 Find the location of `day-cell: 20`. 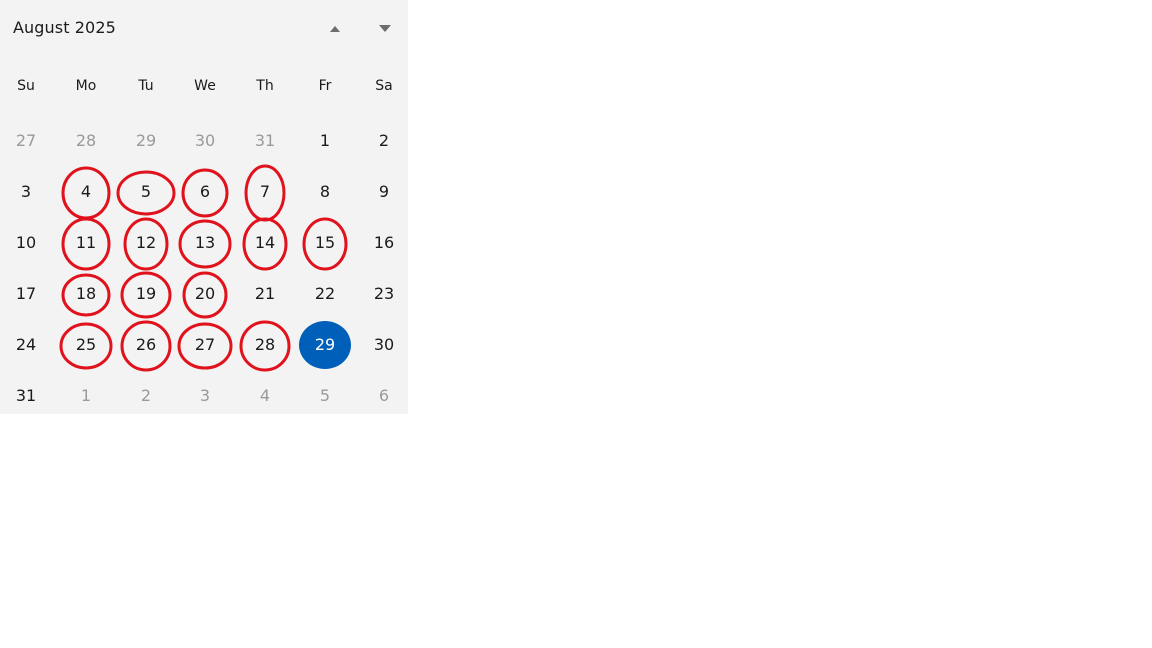

day-cell: 20 is located at coordinates (205, 294).